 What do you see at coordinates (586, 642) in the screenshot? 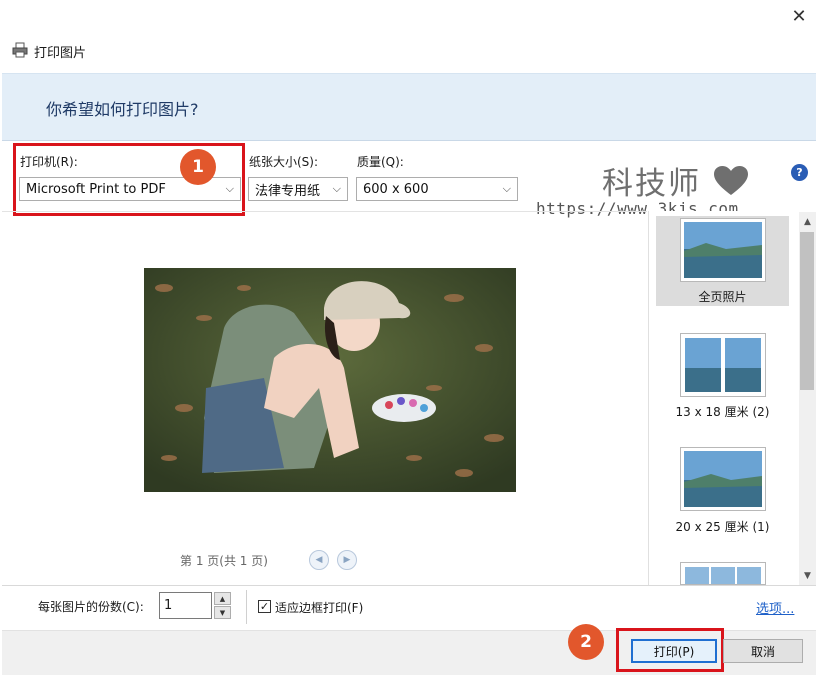
I see `step-badge-2: 2` at bounding box center [586, 642].